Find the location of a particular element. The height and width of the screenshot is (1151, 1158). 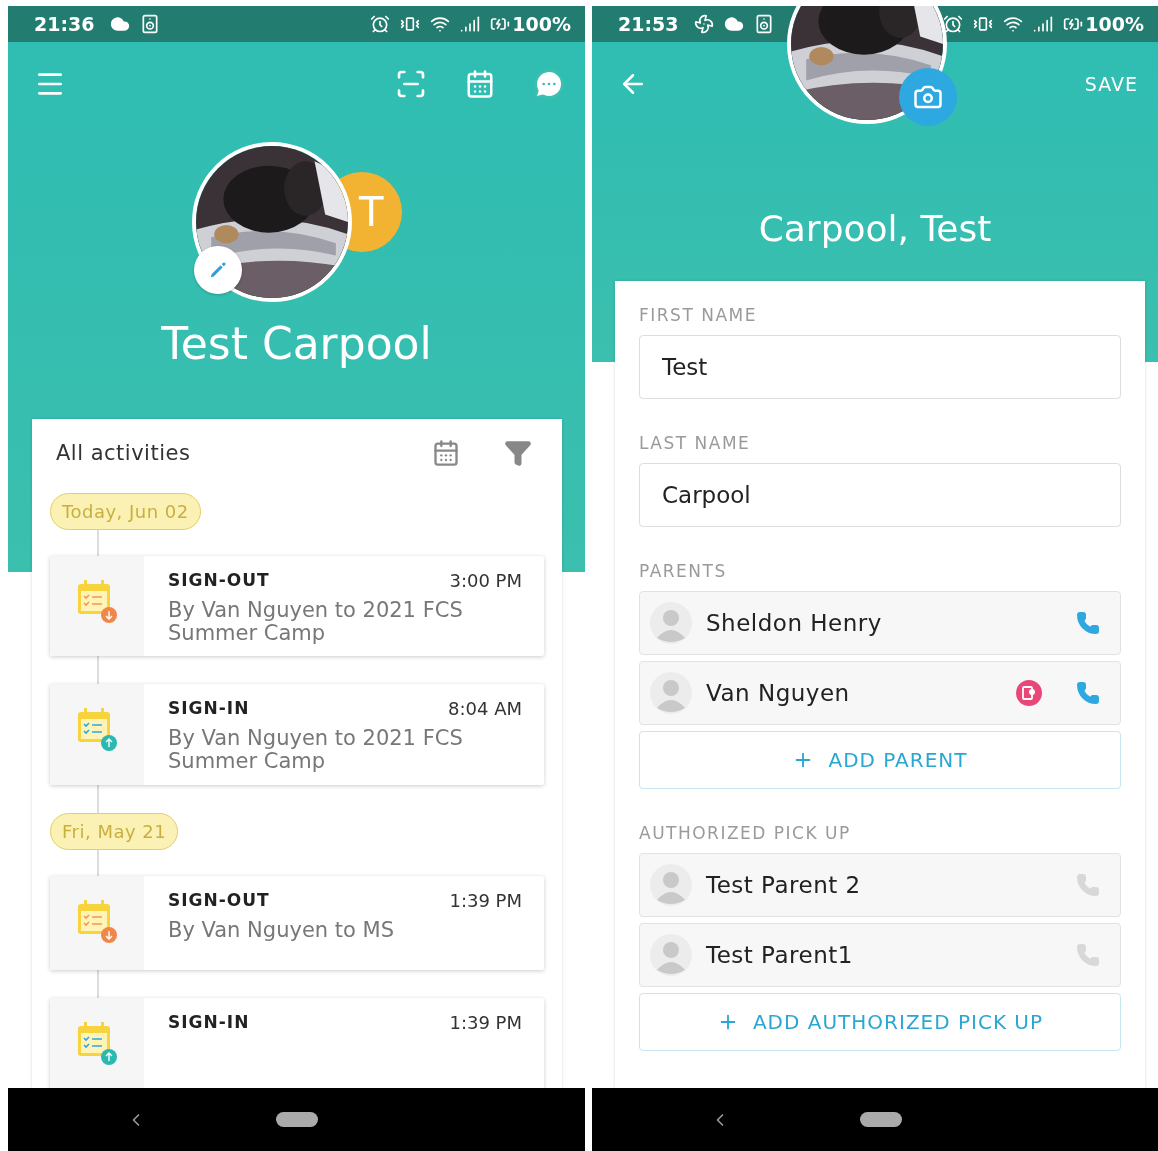

person-name: Van Nguyen is located at coordinates (778, 693).